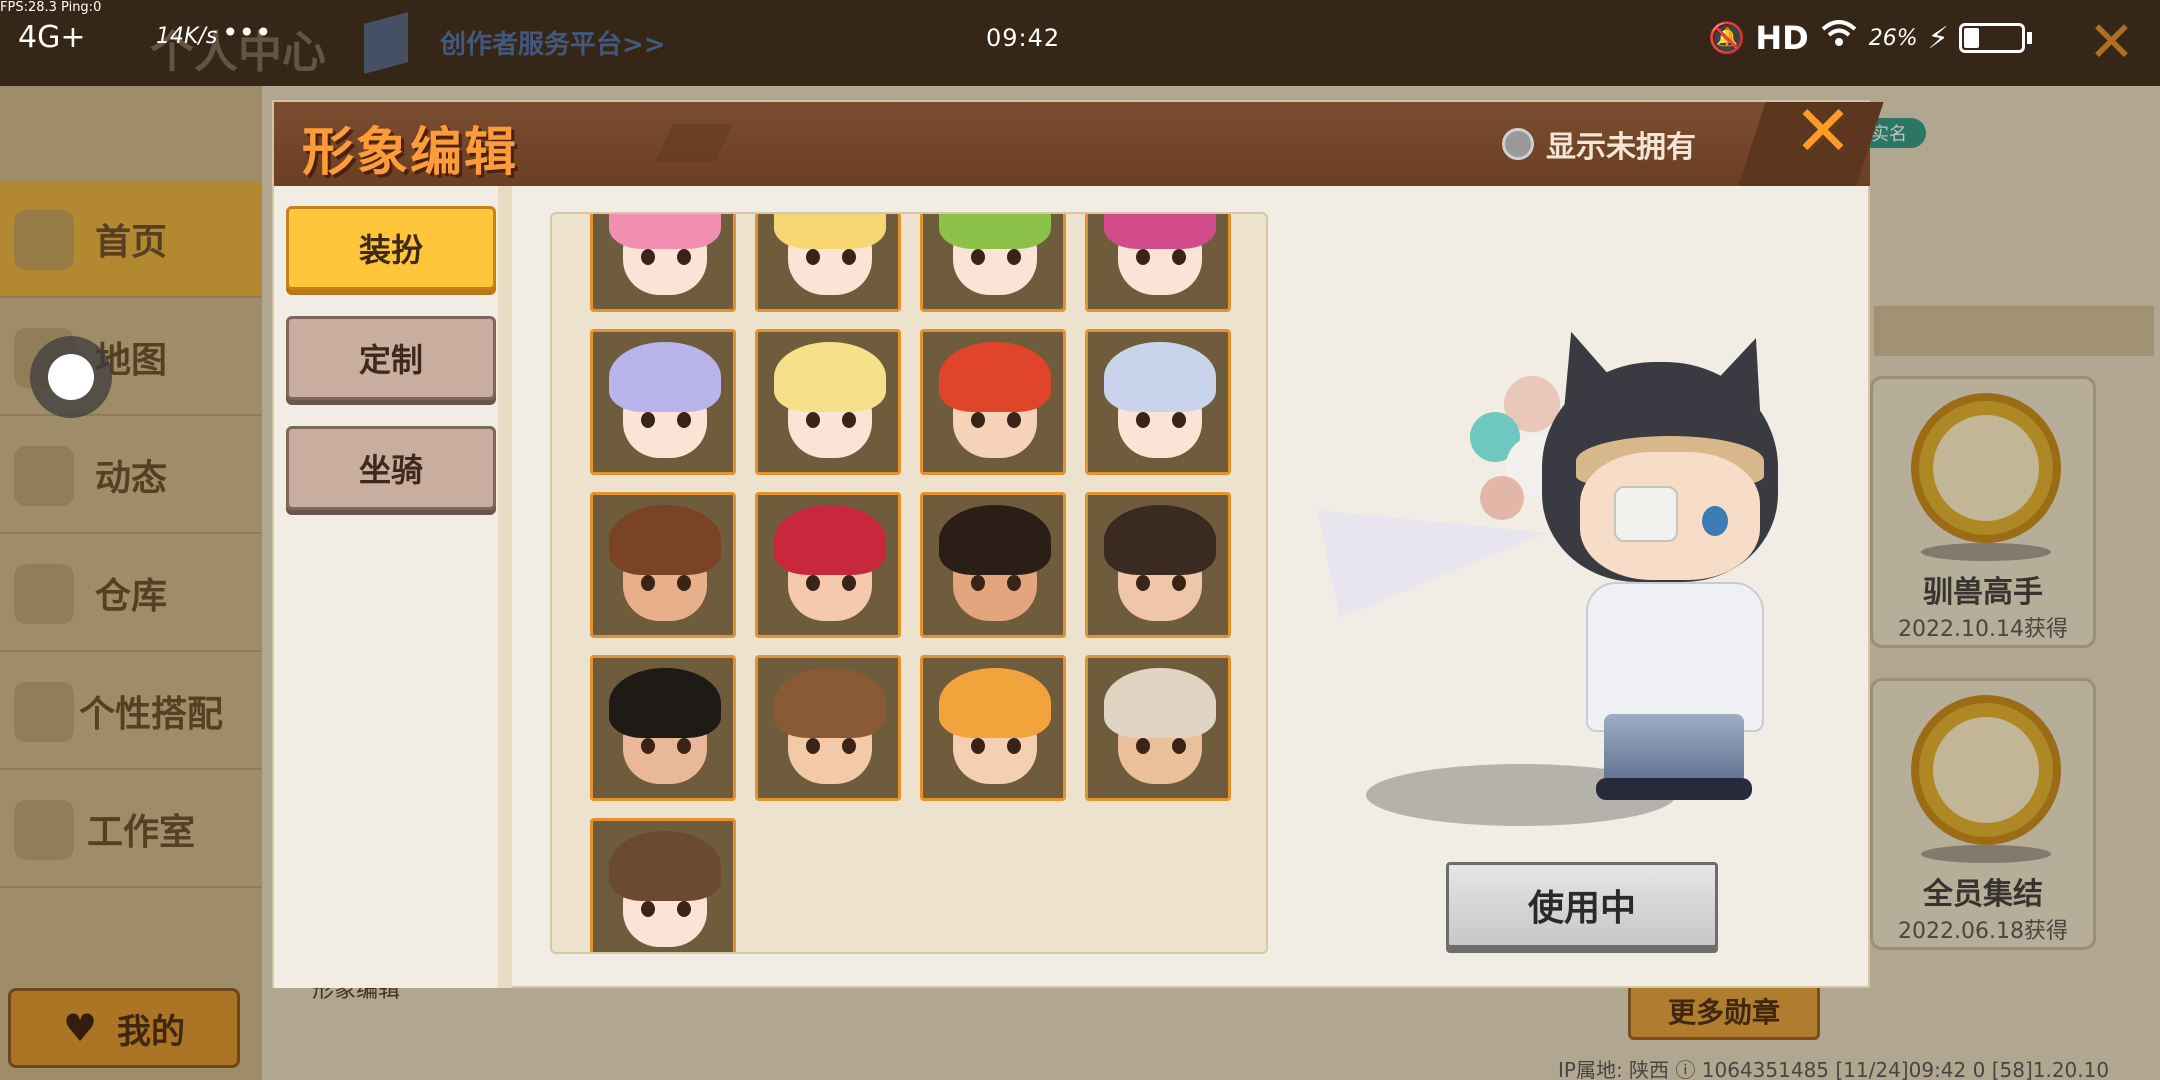  What do you see at coordinates (1823, 131) in the screenshot?
I see `close-icon: ✕` at bounding box center [1823, 131].